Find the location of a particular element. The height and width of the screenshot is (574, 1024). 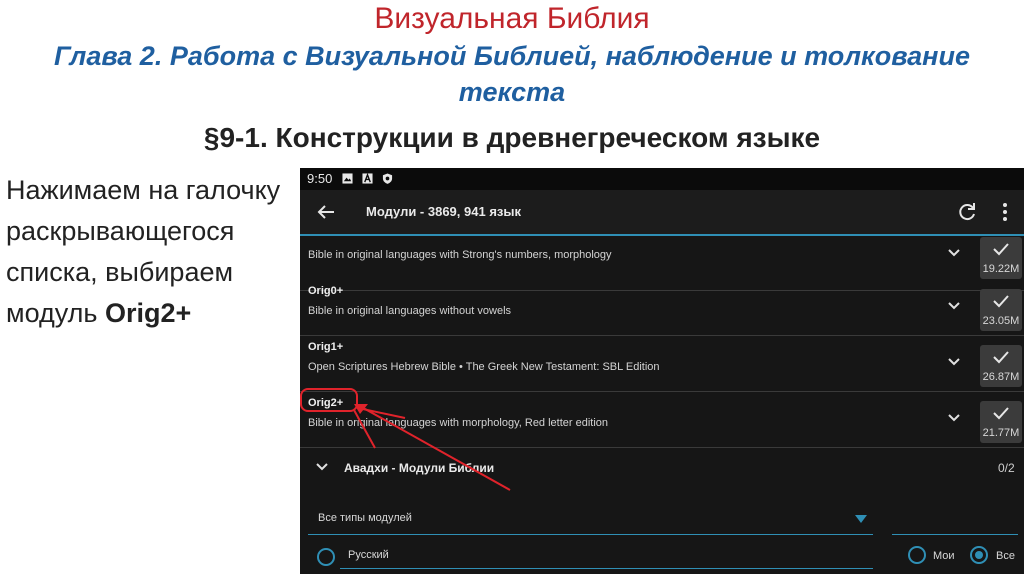

more-vertical-icon is located at coordinates (1005, 212).